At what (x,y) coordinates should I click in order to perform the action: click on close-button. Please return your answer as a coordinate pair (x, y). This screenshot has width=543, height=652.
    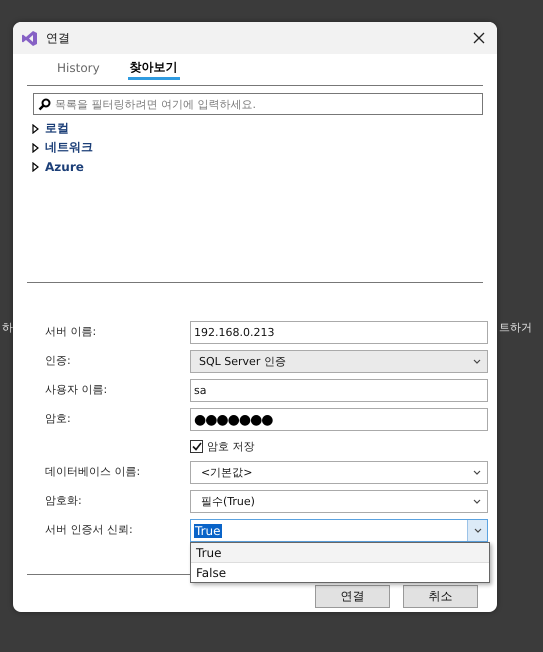
    Looking at the image, I should click on (479, 38).